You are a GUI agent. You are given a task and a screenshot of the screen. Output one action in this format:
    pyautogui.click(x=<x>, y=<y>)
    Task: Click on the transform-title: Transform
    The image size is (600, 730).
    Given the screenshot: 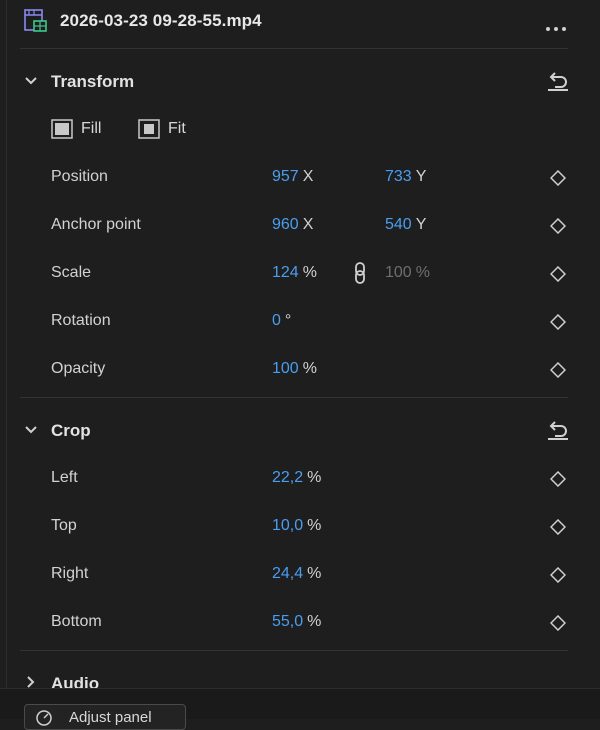 What is the action you would take?
    pyautogui.click(x=93, y=81)
    